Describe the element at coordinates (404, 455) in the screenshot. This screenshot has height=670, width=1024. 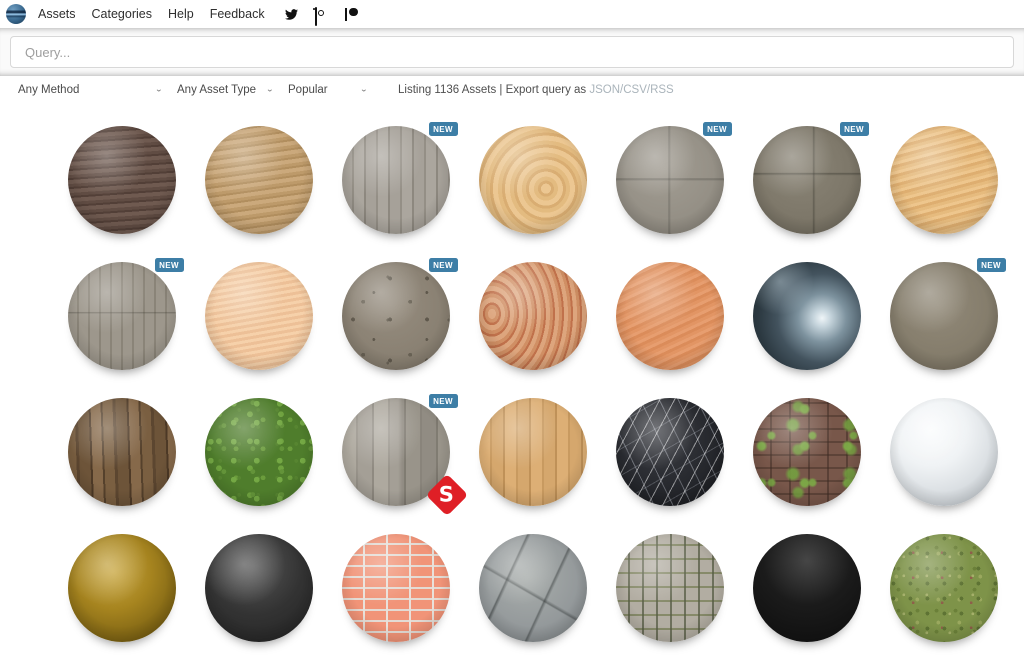
I see `asset-thumbnail: NEW S` at that location.